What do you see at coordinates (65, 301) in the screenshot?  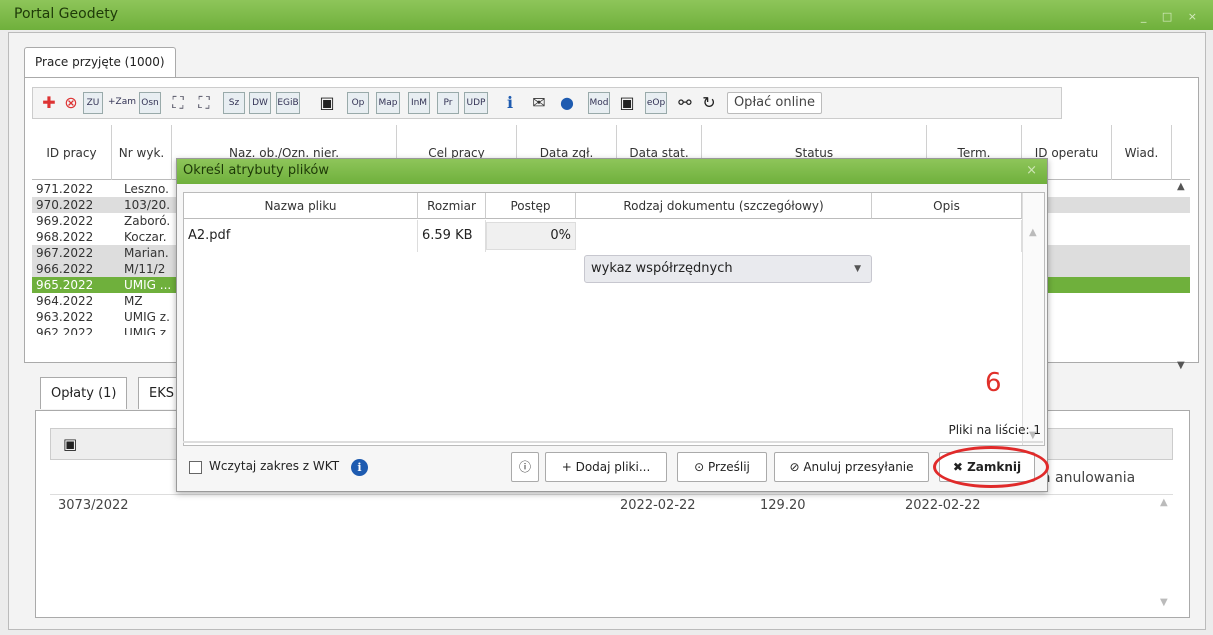 I see `row-id: 964.2022` at bounding box center [65, 301].